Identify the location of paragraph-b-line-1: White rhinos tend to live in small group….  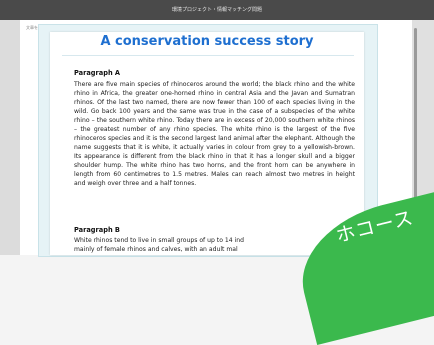
(159, 240).